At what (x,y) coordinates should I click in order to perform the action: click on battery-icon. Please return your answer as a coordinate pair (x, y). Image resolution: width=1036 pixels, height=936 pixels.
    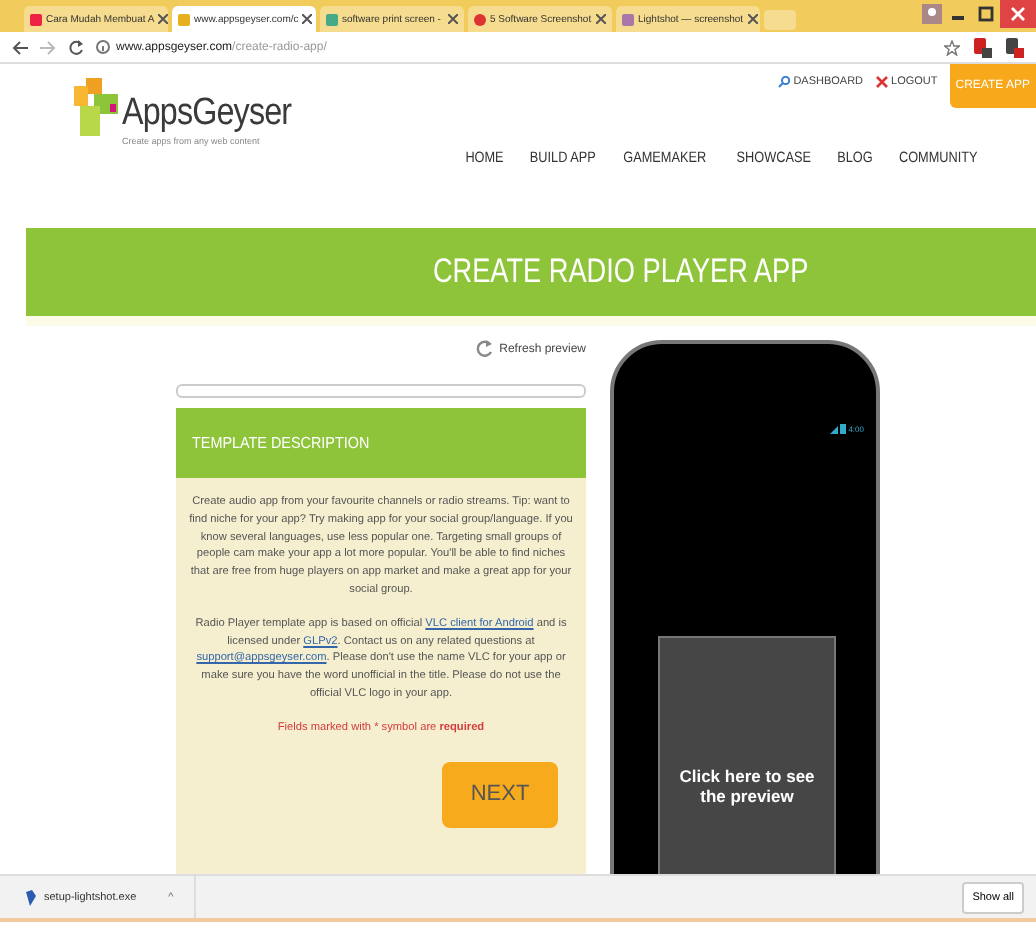
    Looking at the image, I should click on (843, 429).